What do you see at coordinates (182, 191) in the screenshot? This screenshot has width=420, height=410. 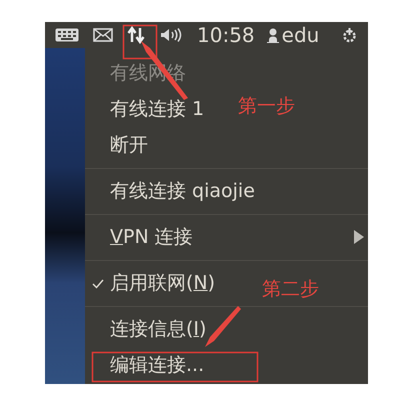 I see `menu-item: 有线连接 qiaojie` at bounding box center [182, 191].